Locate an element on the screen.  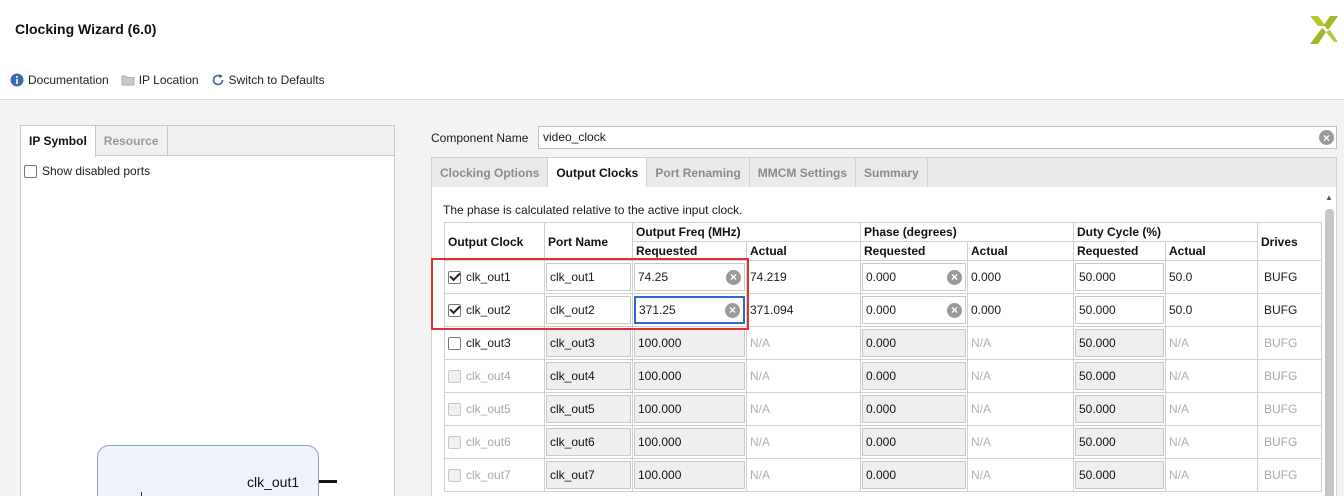
ip-location-button: IP Location is located at coordinates (160, 80).